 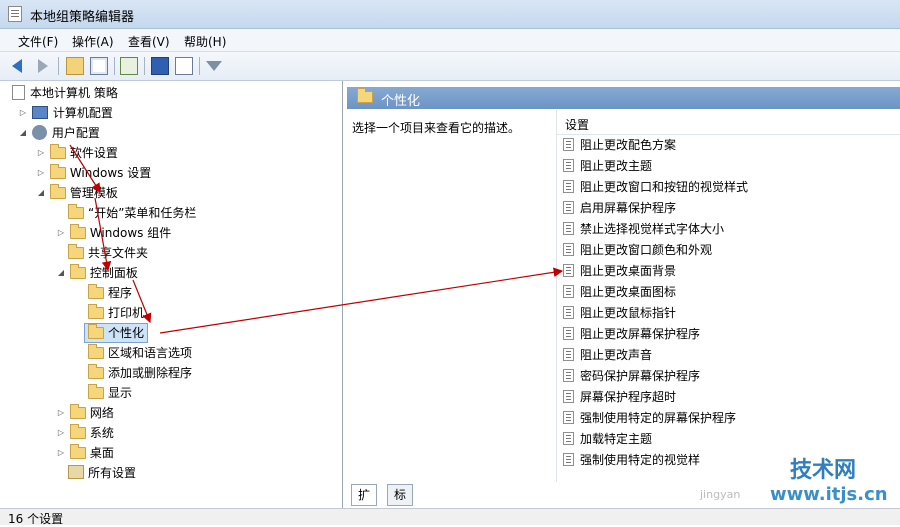 What do you see at coordinates (65, 113) in the screenshot?
I see `tree-item-computer-config: ▷ 计算机配置` at bounding box center [65, 113].